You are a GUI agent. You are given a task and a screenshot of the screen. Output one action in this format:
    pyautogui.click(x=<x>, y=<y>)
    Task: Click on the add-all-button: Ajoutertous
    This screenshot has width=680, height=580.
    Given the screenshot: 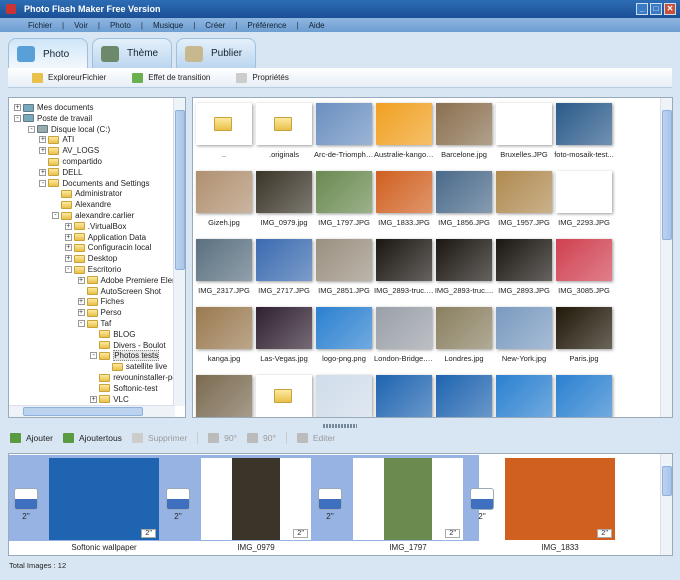 What is the action you would take?
    pyautogui.click(x=92, y=438)
    